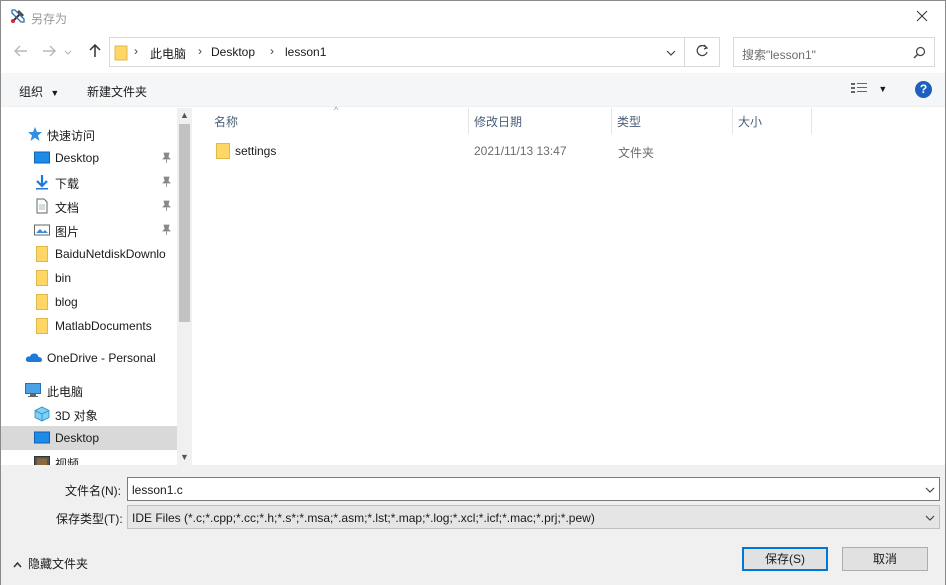 This screenshot has width=946, height=585. I want to click on sidebar-item-quick-access: 快速访问, so click(89, 134).